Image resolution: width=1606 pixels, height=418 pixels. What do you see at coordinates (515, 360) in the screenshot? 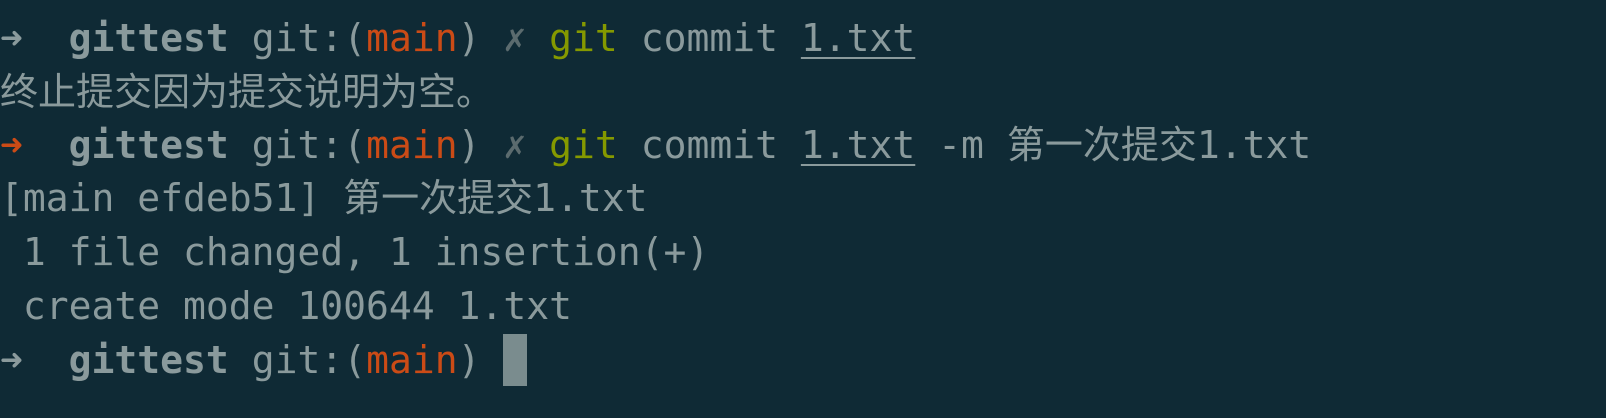
I see `text-cursor` at bounding box center [515, 360].